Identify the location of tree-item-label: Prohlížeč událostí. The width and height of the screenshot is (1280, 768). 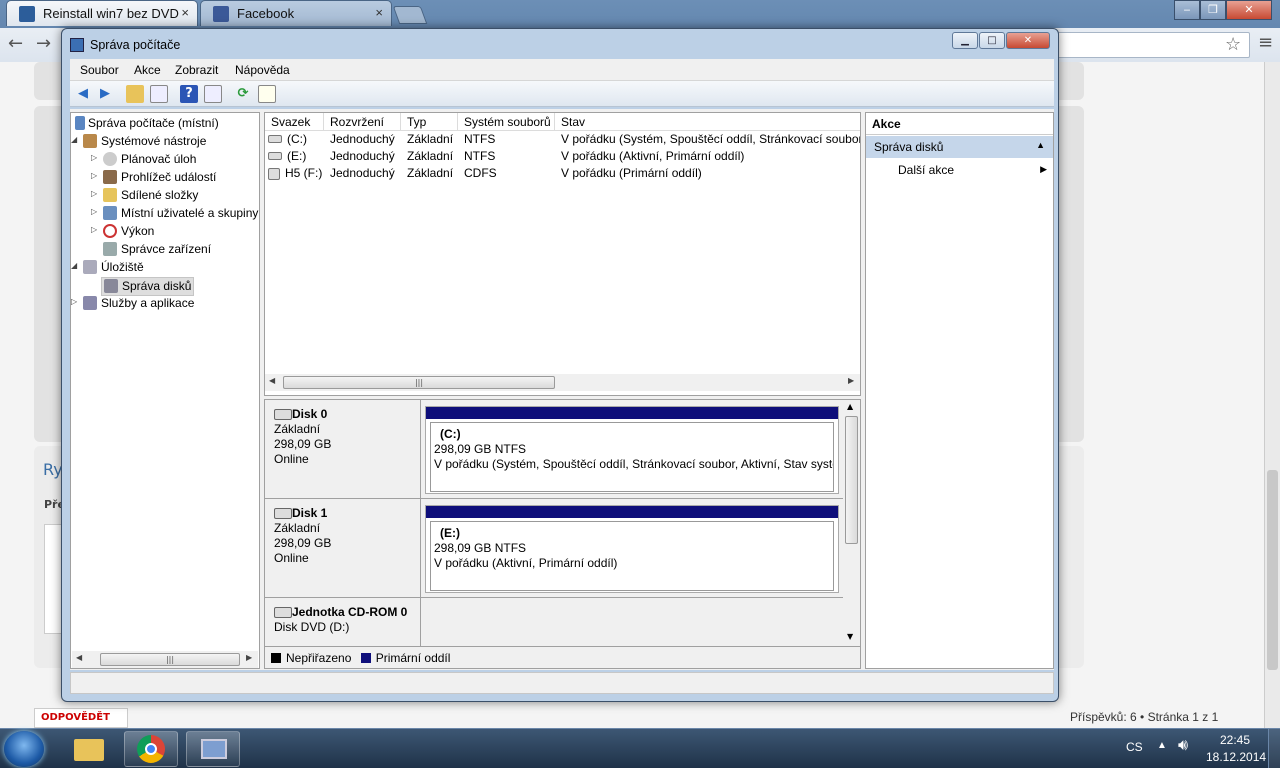
(169, 177).